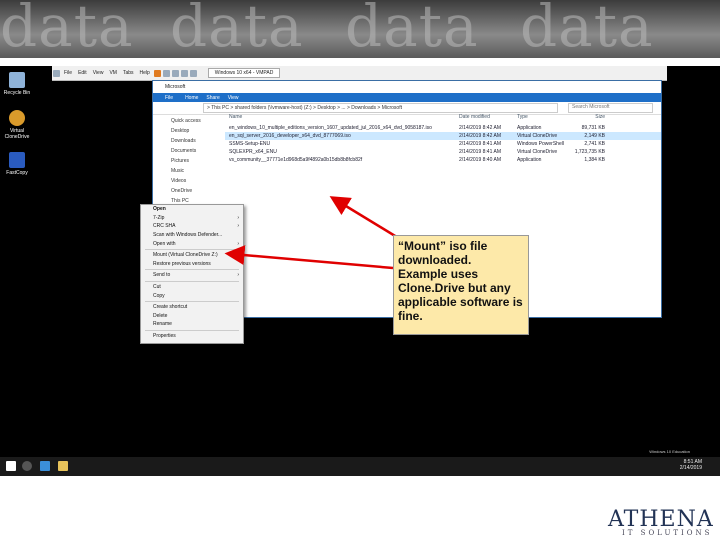  Describe the element at coordinates (17, 134) in the screenshot. I see `desktop-icon-label: Virtual CloneDrive` at that location.